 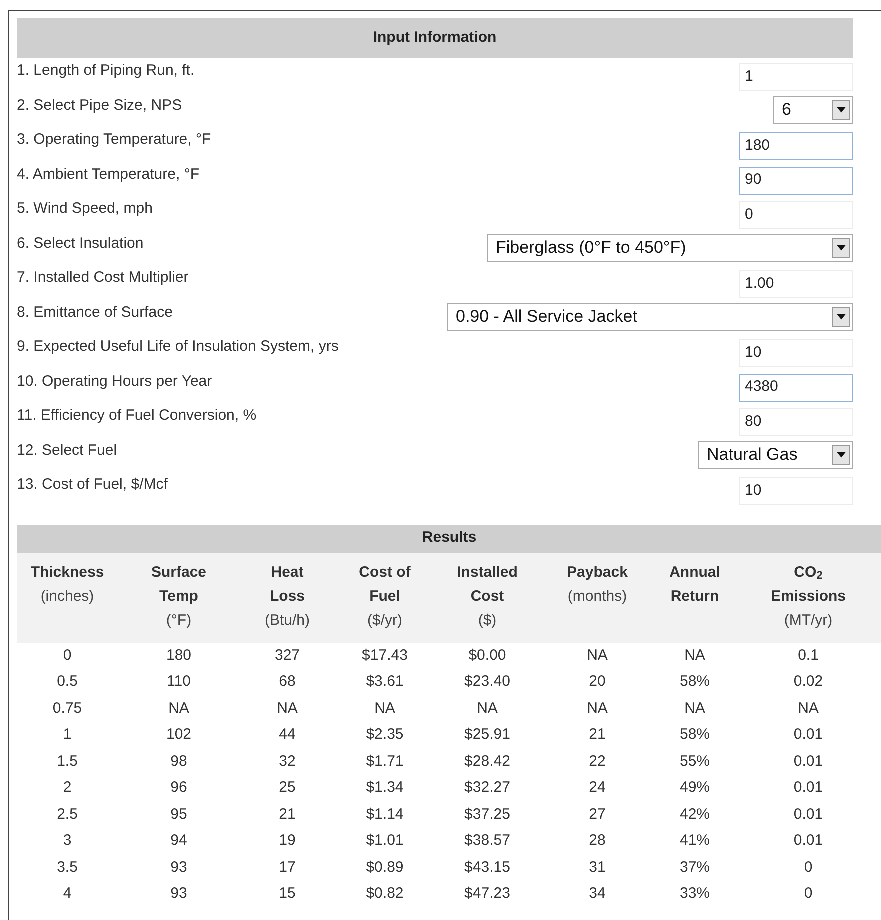 I want to click on column-header: CO$_{2}$ Emissions, so click(x=809, y=584).